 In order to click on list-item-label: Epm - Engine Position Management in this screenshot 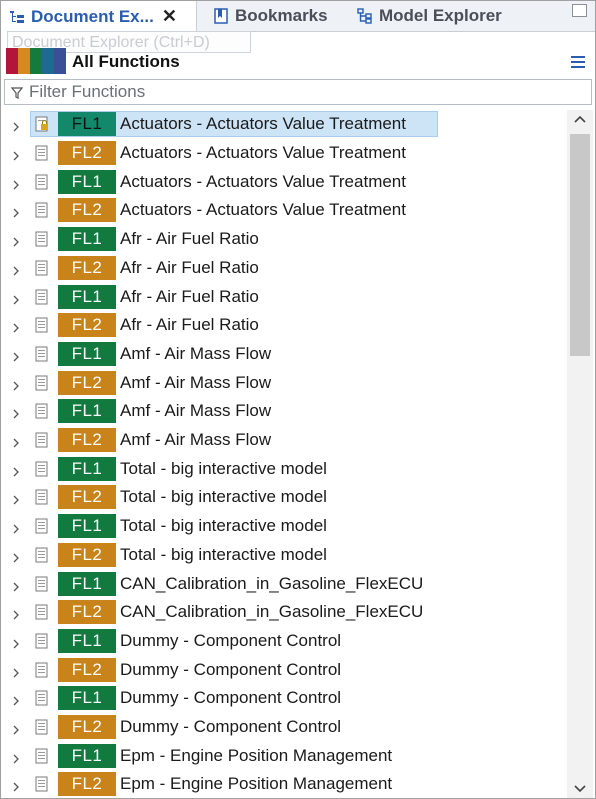, I will do `click(256, 784)`.